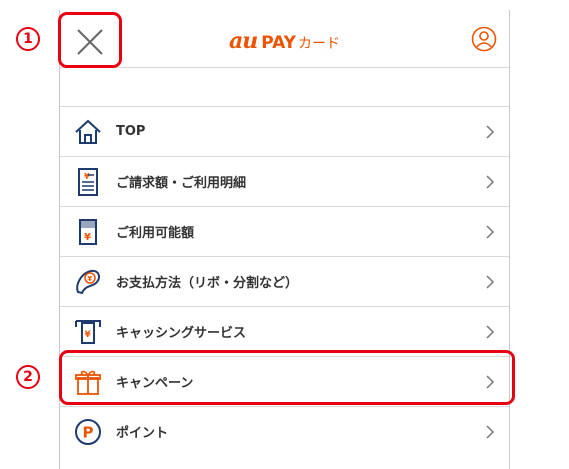 The height and width of the screenshot is (469, 569). What do you see at coordinates (284, 381) in the screenshot?
I see `menu-item-campaign: キャンペーン` at bounding box center [284, 381].